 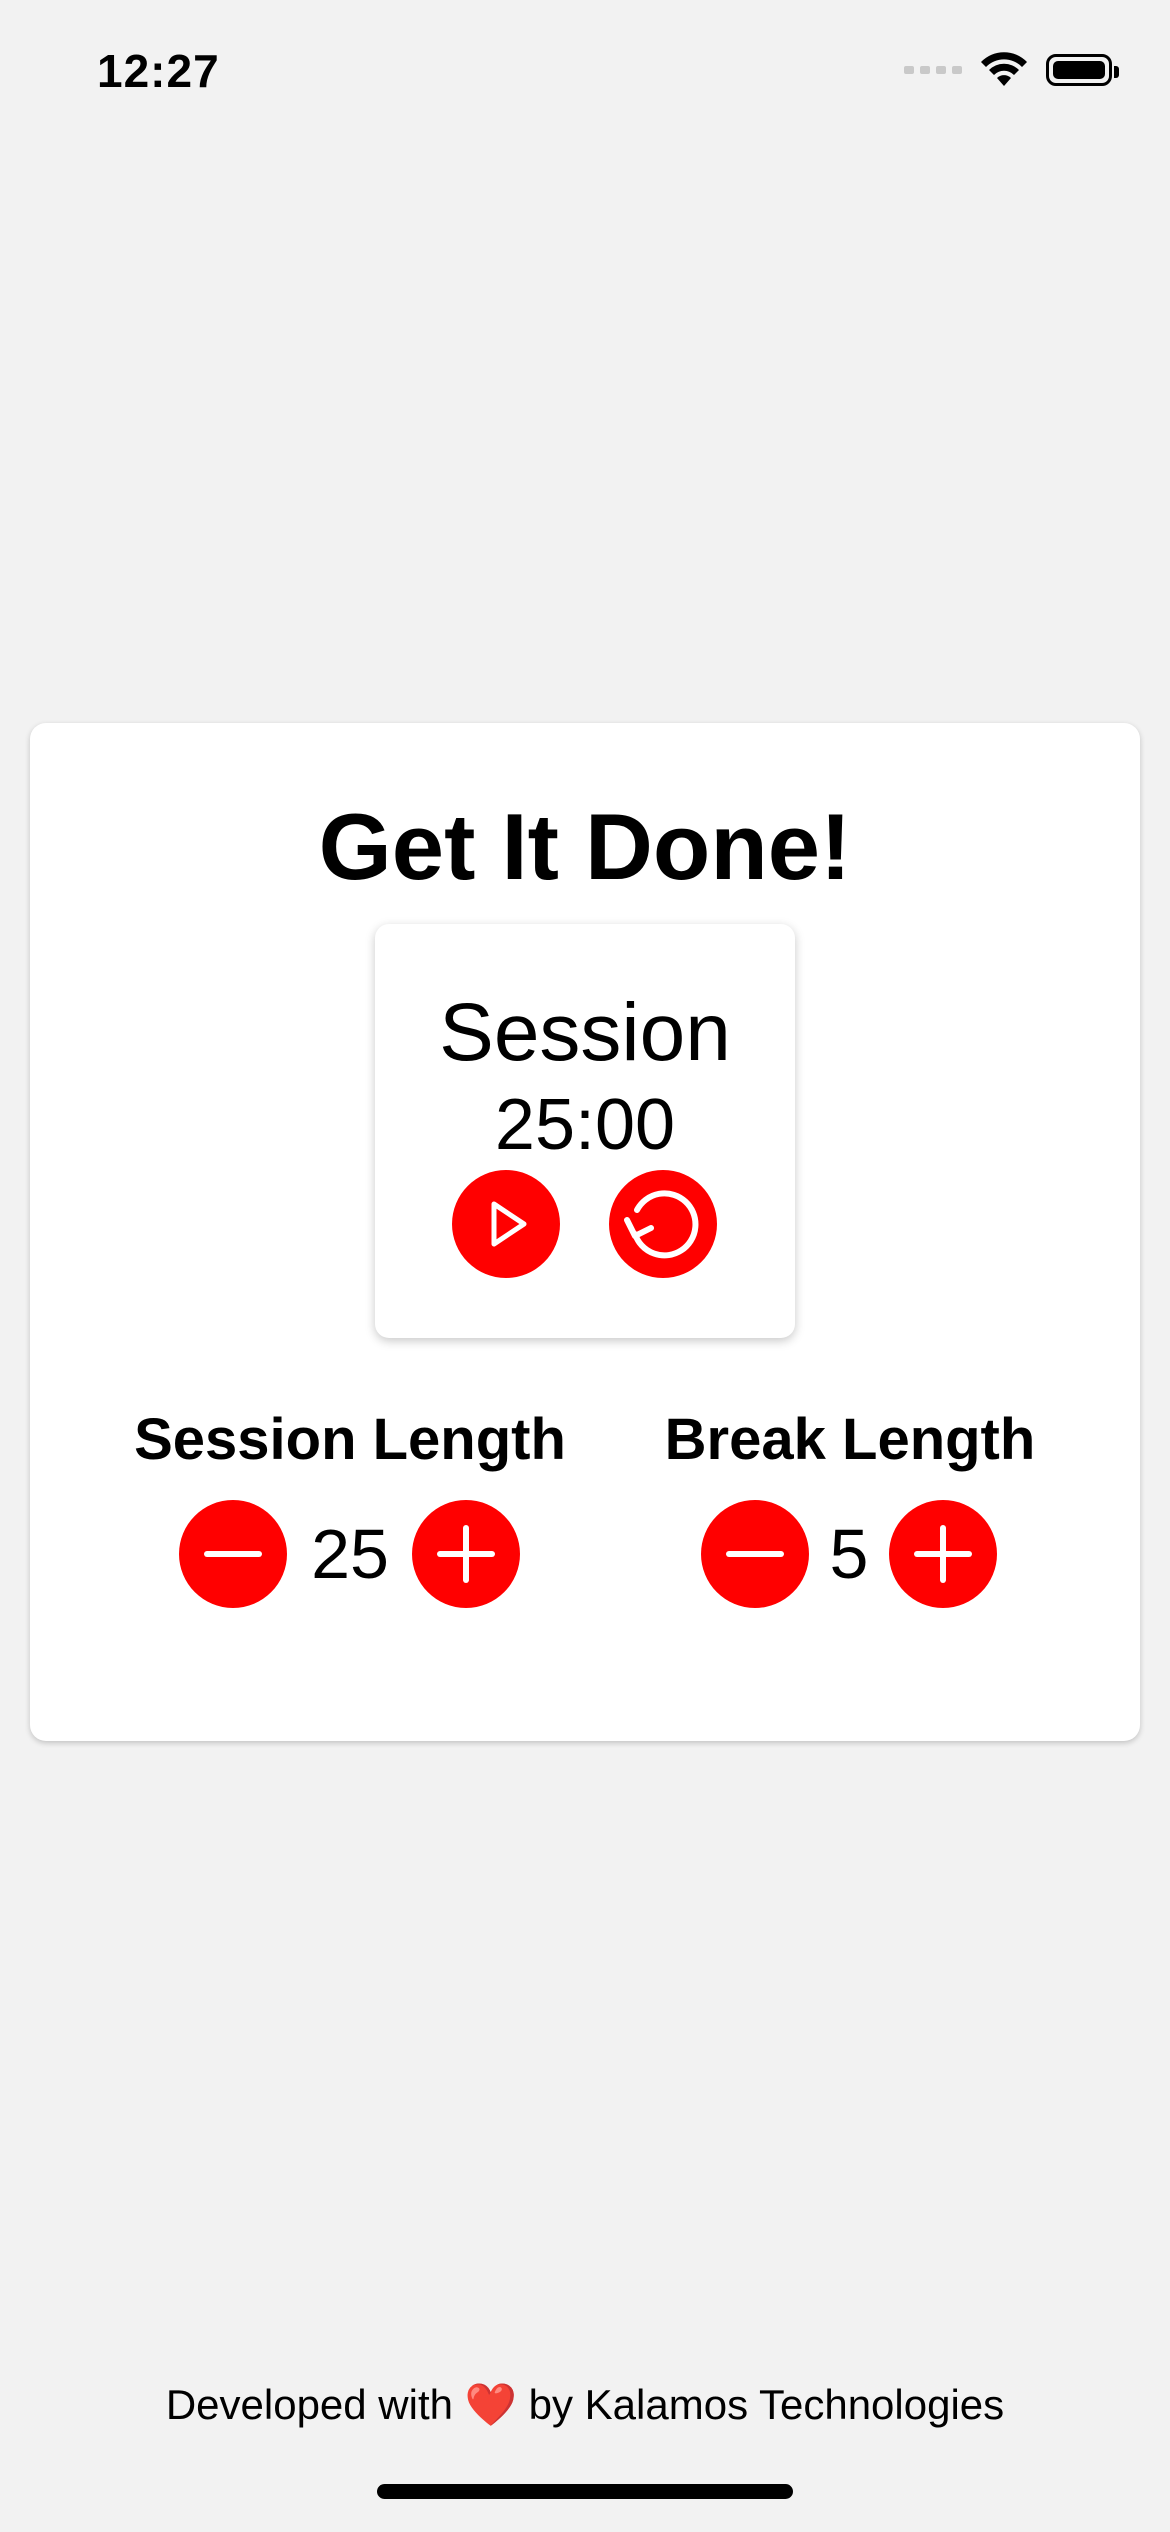 I want to click on heart-icon: ❤️, so click(x=490, y=2404).